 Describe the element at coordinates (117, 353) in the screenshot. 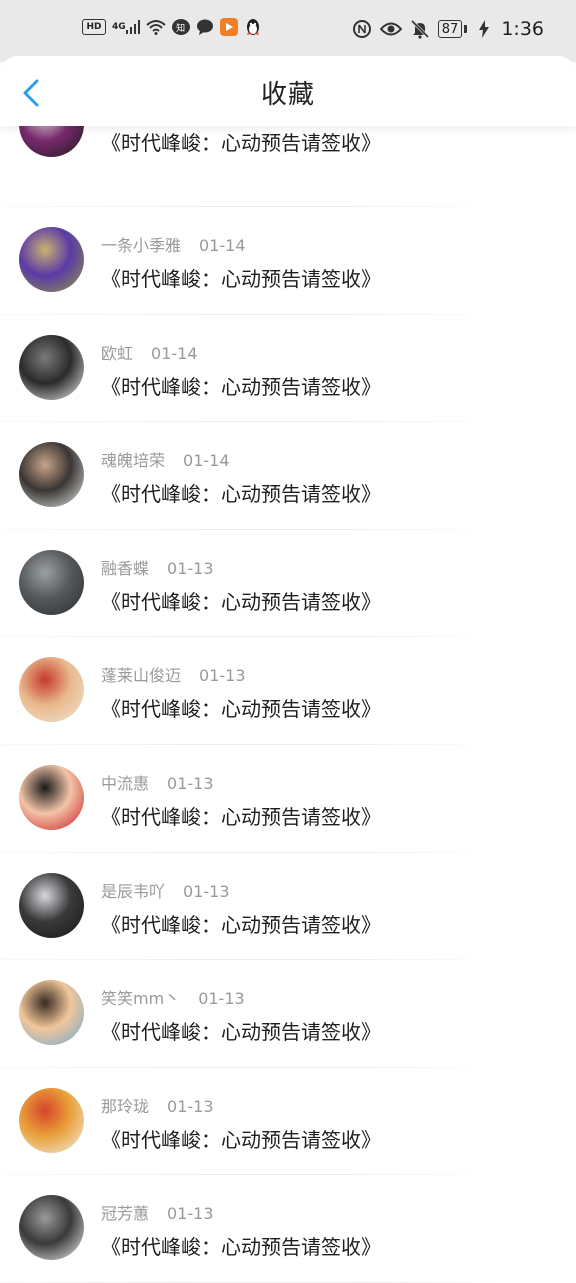

I see `username: 欧虹` at that location.